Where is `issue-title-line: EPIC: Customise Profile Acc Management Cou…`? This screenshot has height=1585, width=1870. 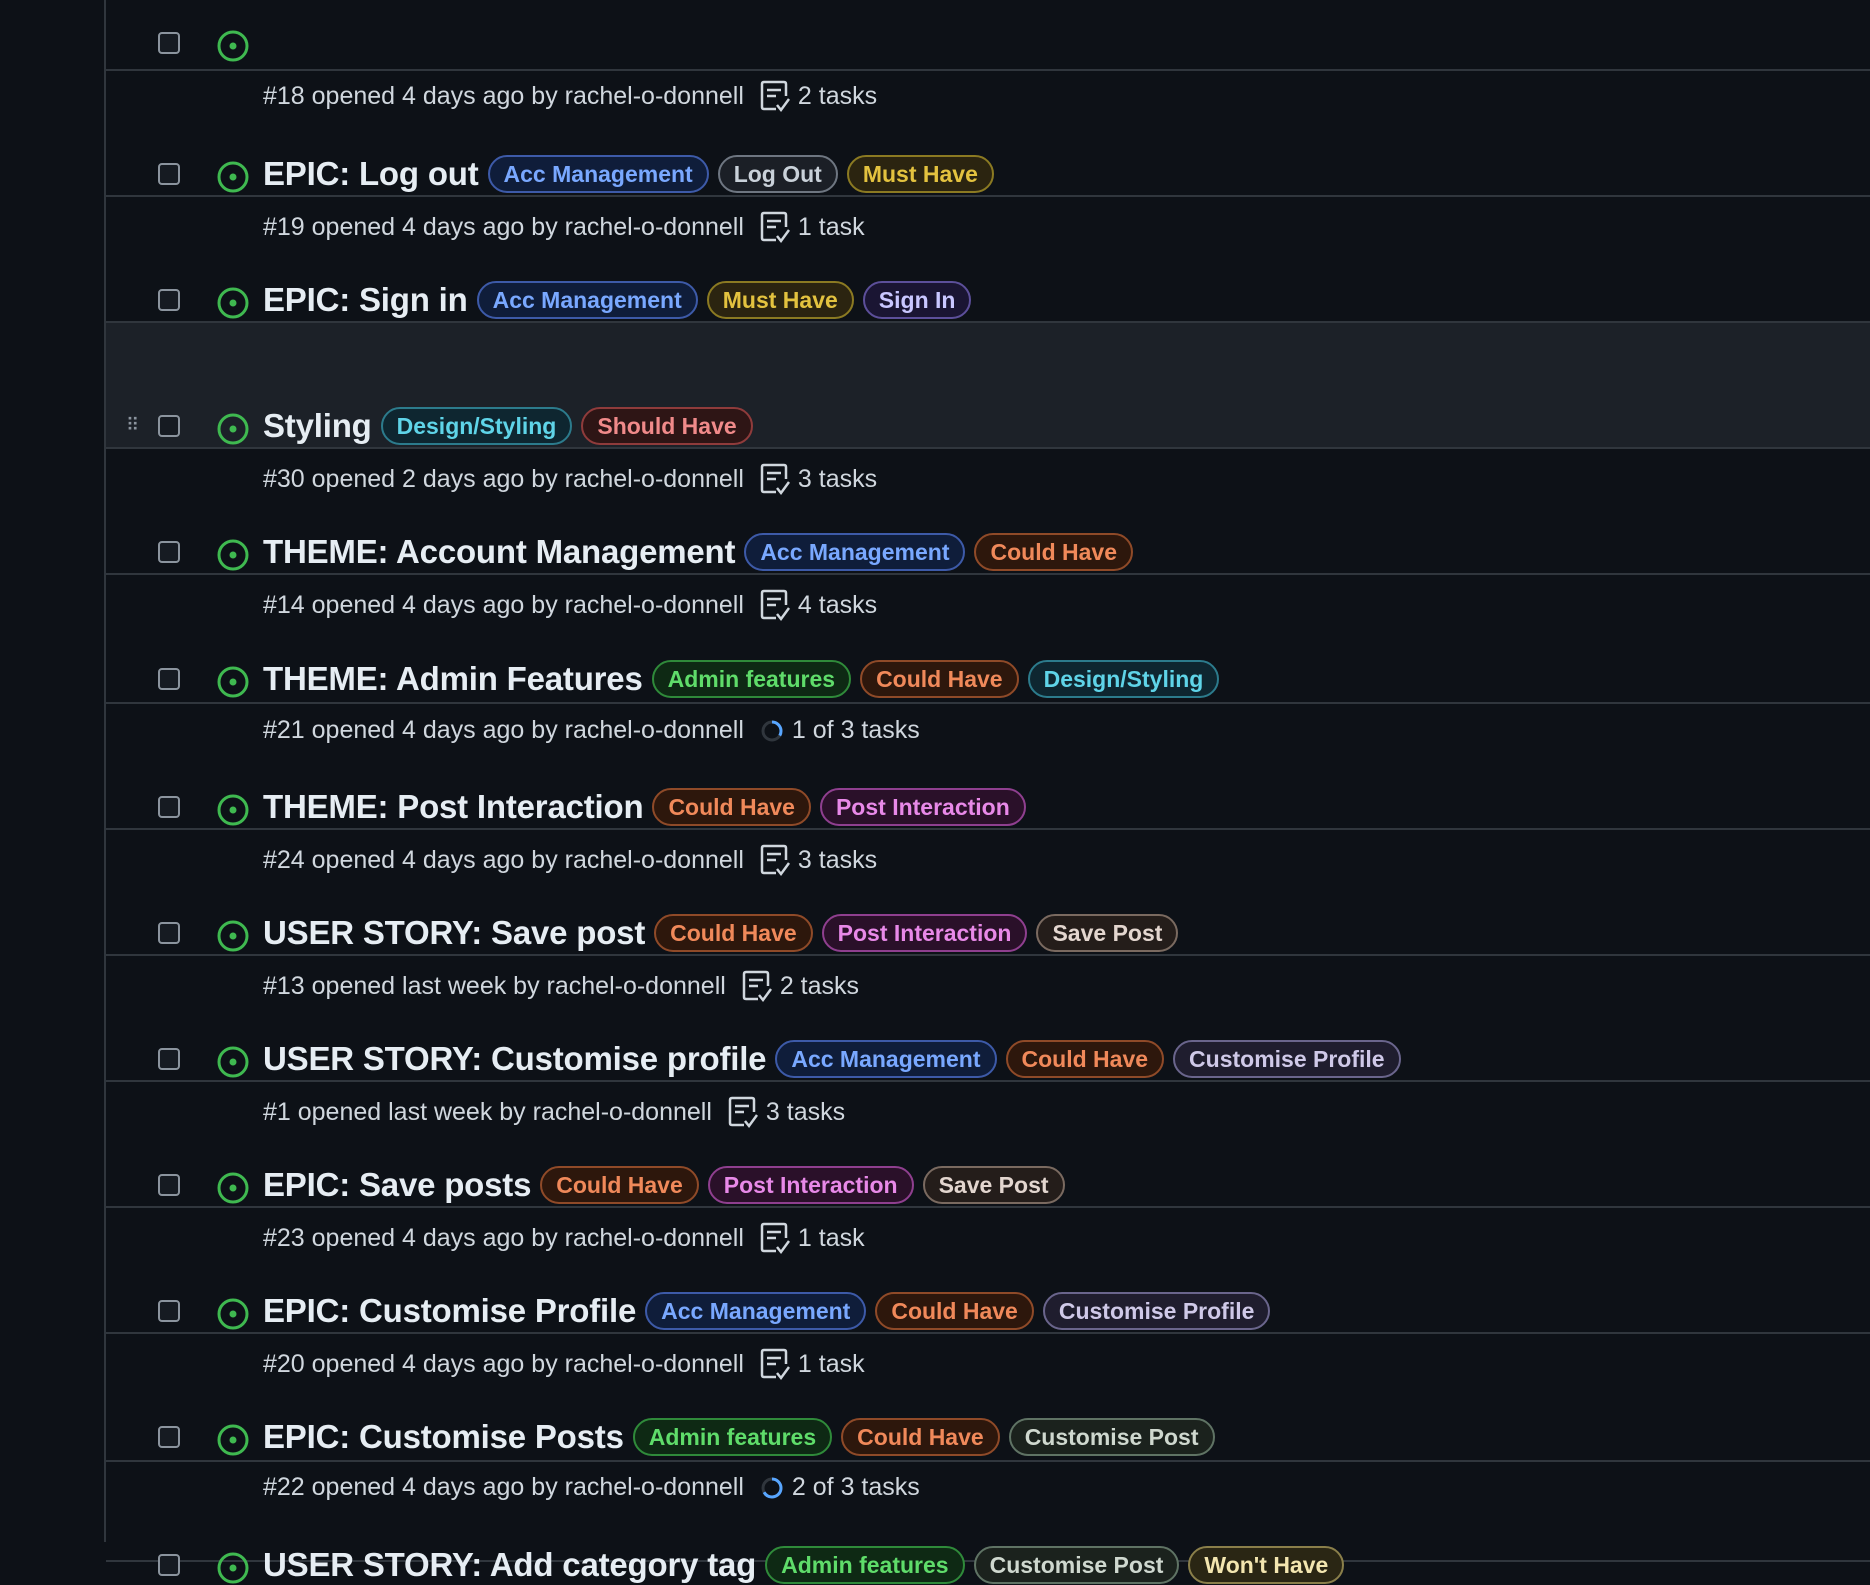 issue-title-line: EPIC: Customise Profile Acc Management Cou… is located at coordinates (771, 1311).